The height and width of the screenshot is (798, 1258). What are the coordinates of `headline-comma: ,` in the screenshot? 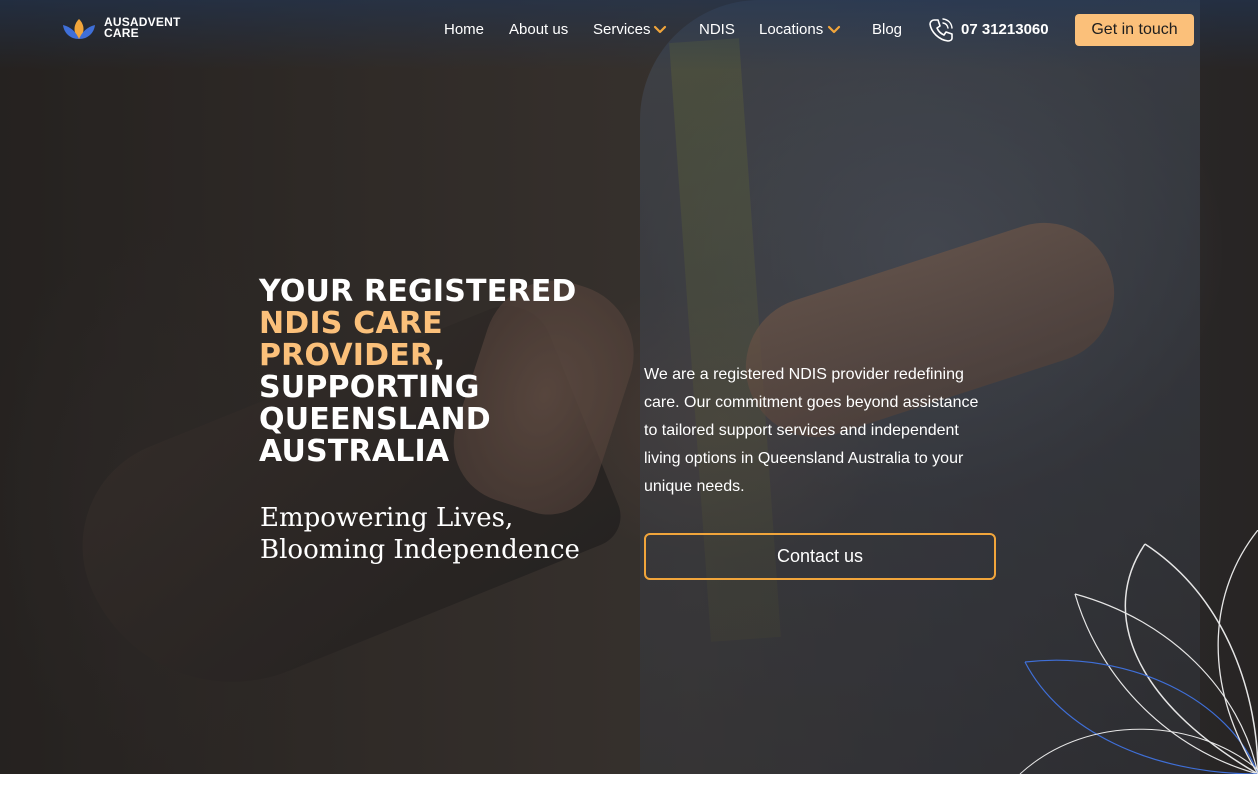 It's located at (439, 355).